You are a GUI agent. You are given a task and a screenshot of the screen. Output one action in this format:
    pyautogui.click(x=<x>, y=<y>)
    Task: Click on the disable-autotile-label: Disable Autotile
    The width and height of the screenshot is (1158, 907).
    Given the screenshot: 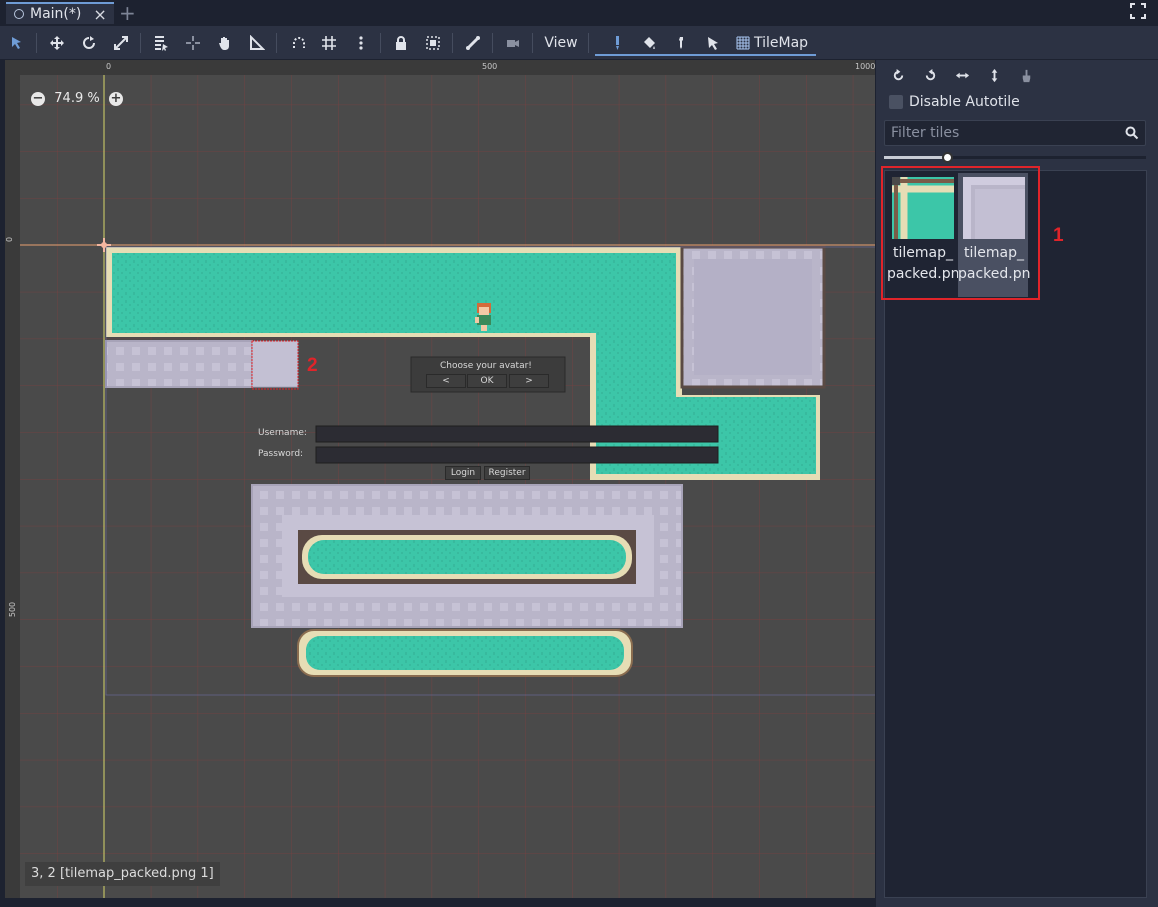 What is the action you would take?
    pyautogui.click(x=964, y=102)
    